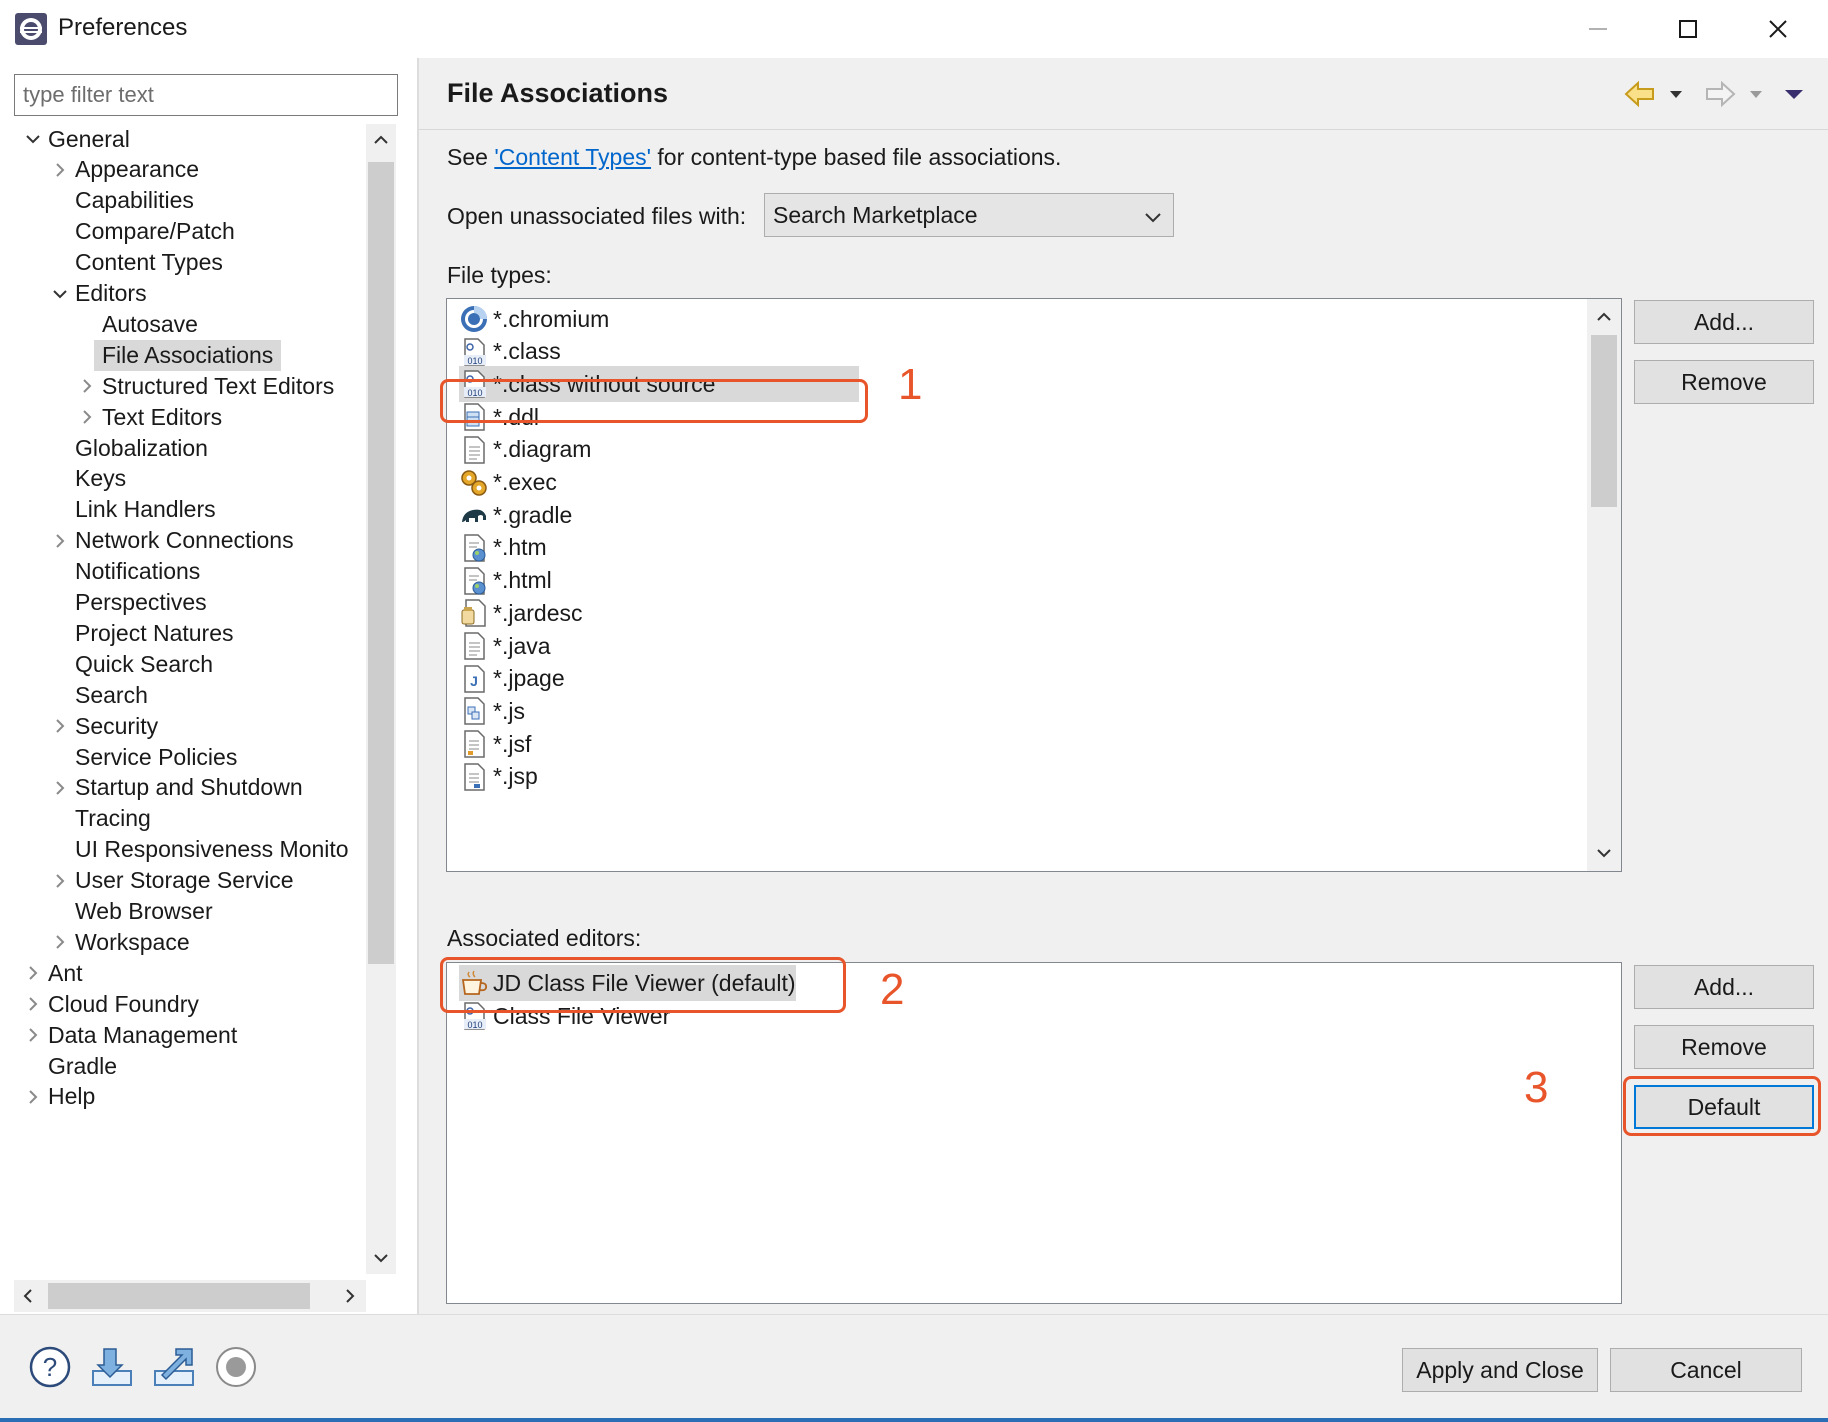 The height and width of the screenshot is (1422, 1828). Describe the element at coordinates (914, 29) in the screenshot. I see `title-bar: Preferences` at that location.